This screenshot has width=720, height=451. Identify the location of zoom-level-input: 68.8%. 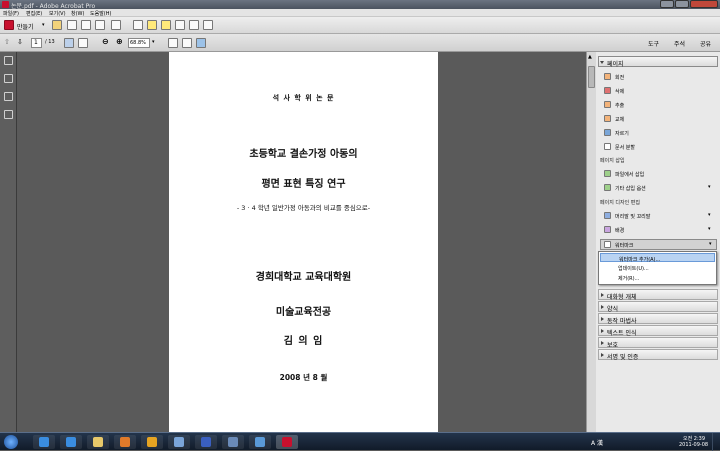
(139, 43).